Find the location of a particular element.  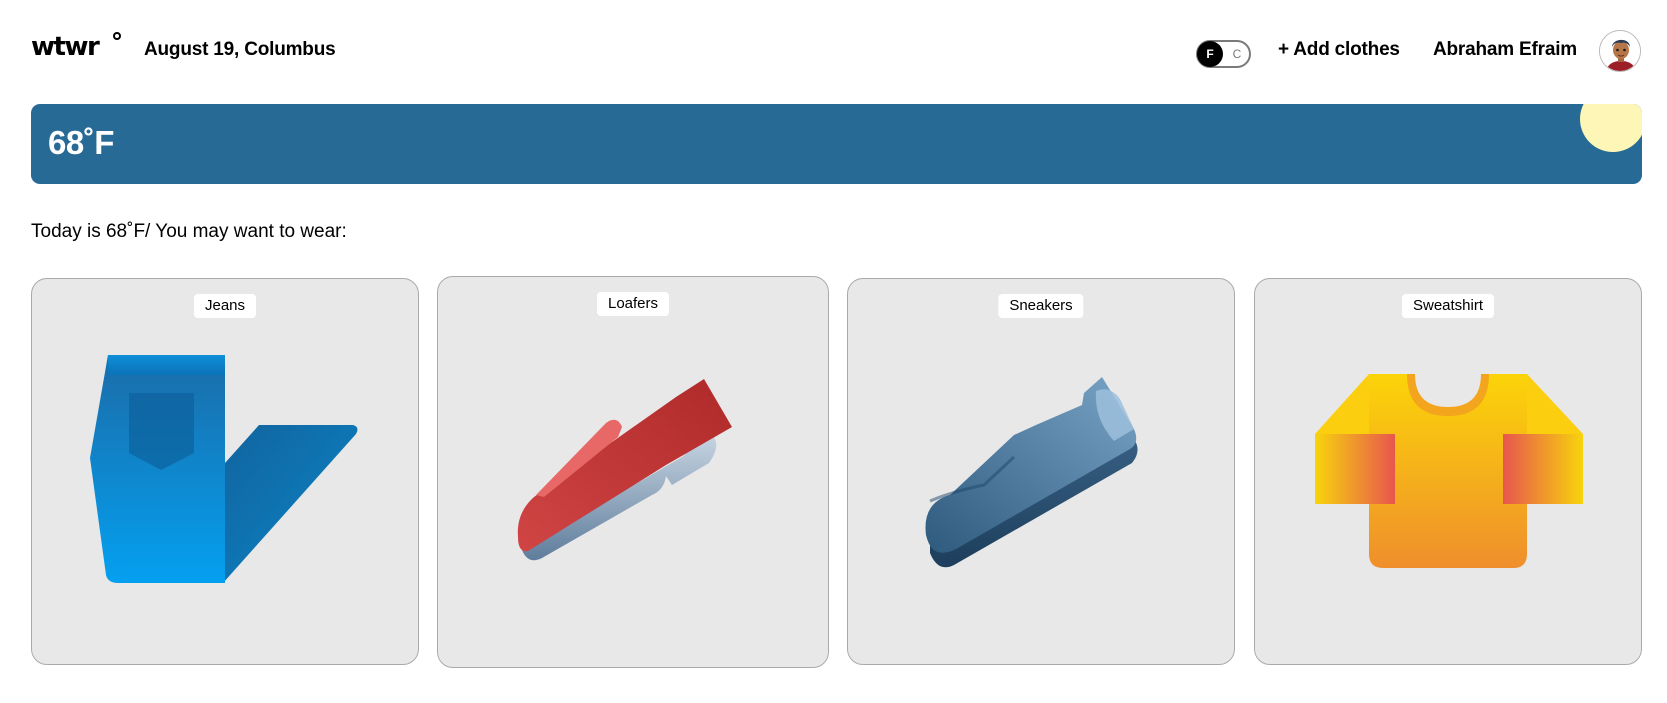

item-card-label: Sweatshirt is located at coordinates (1448, 306).